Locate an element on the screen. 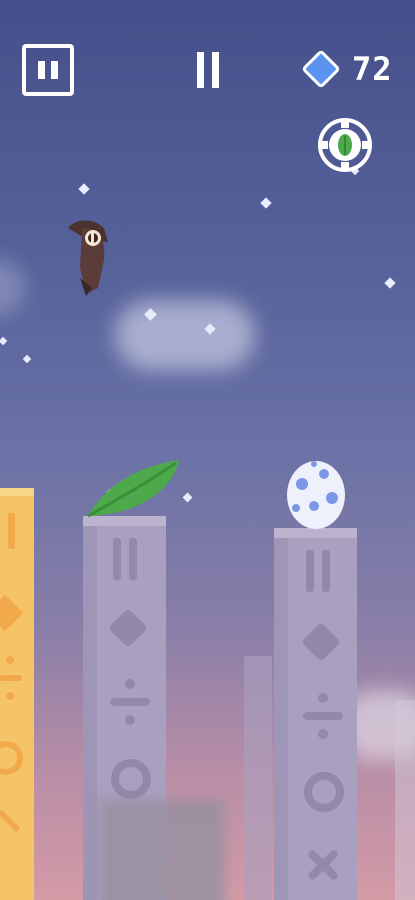  gem-counter: 72 is located at coordinates (372, 69).